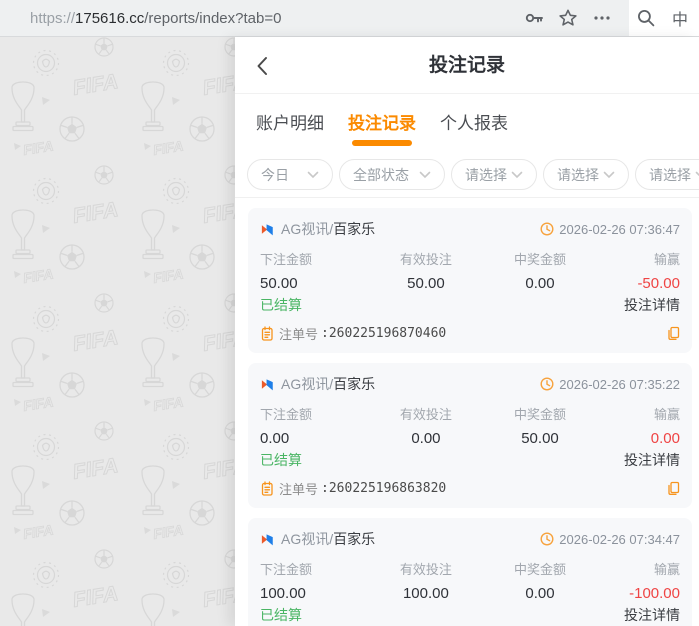 The height and width of the screenshot is (626, 699). I want to click on page-url: https://175616.cc/reports/index?tab=0, so click(273, 18).